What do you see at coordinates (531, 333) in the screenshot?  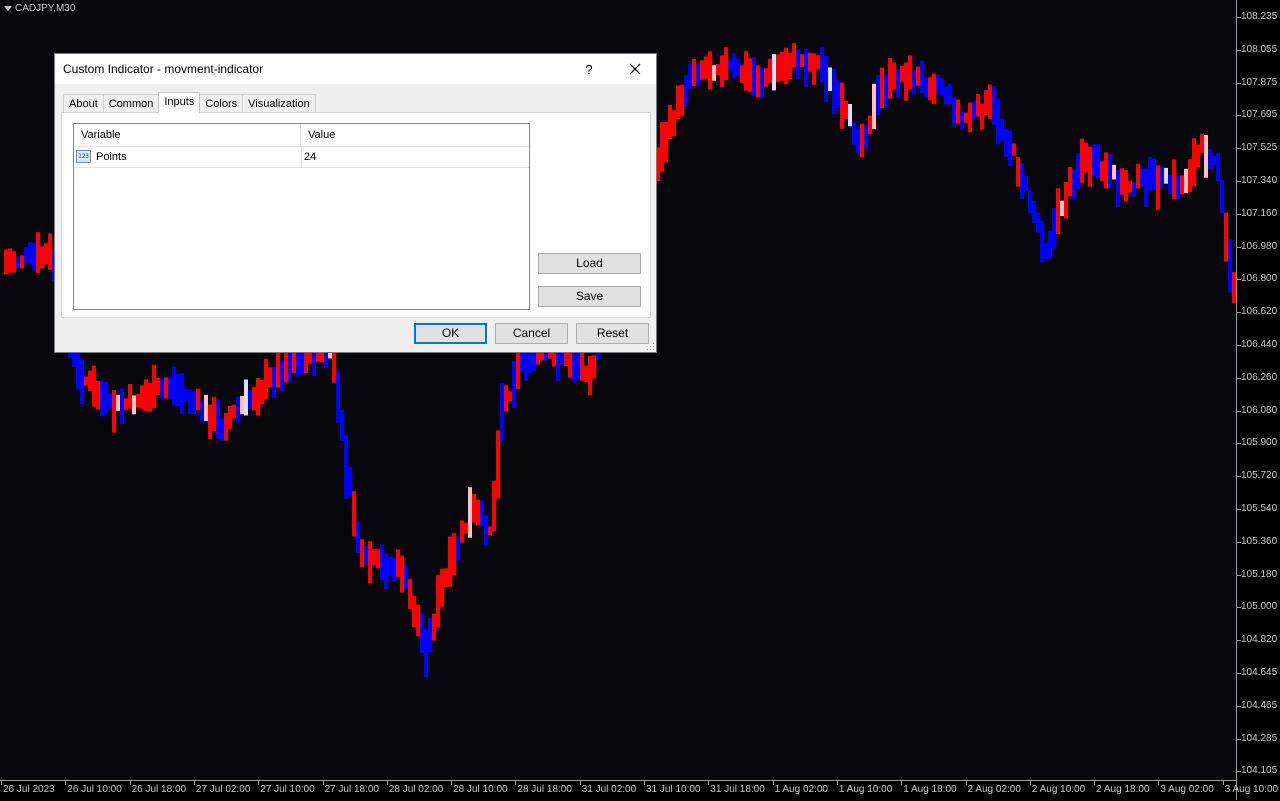 I see `cancel-button: Cancel` at bounding box center [531, 333].